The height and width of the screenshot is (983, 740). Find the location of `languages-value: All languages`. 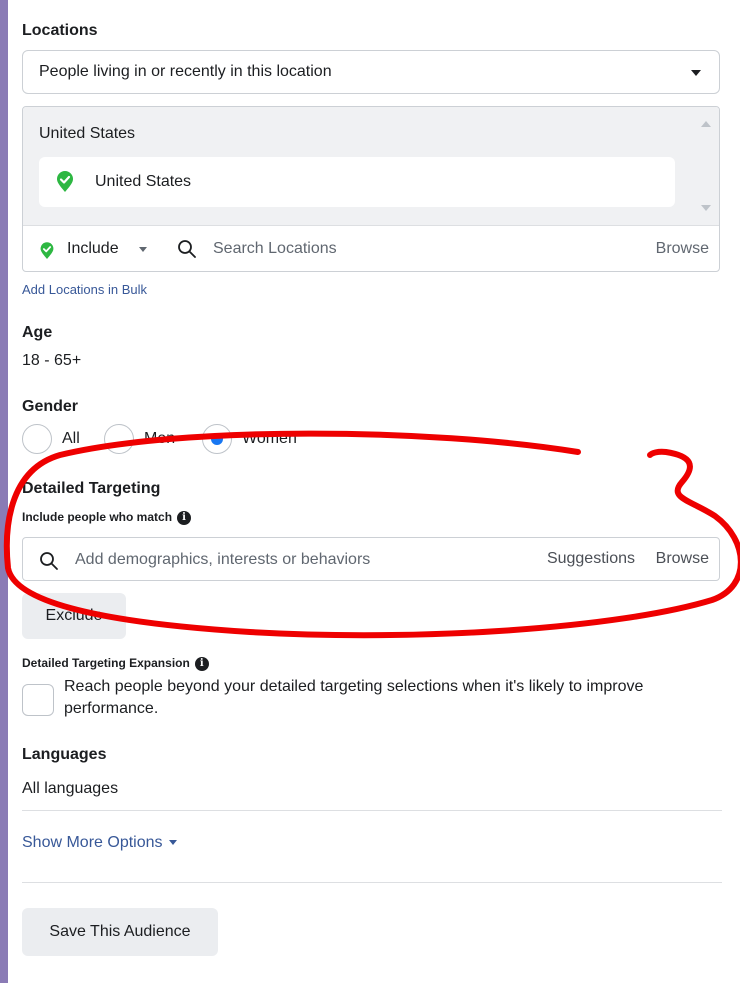

languages-value: All languages is located at coordinates (70, 789).